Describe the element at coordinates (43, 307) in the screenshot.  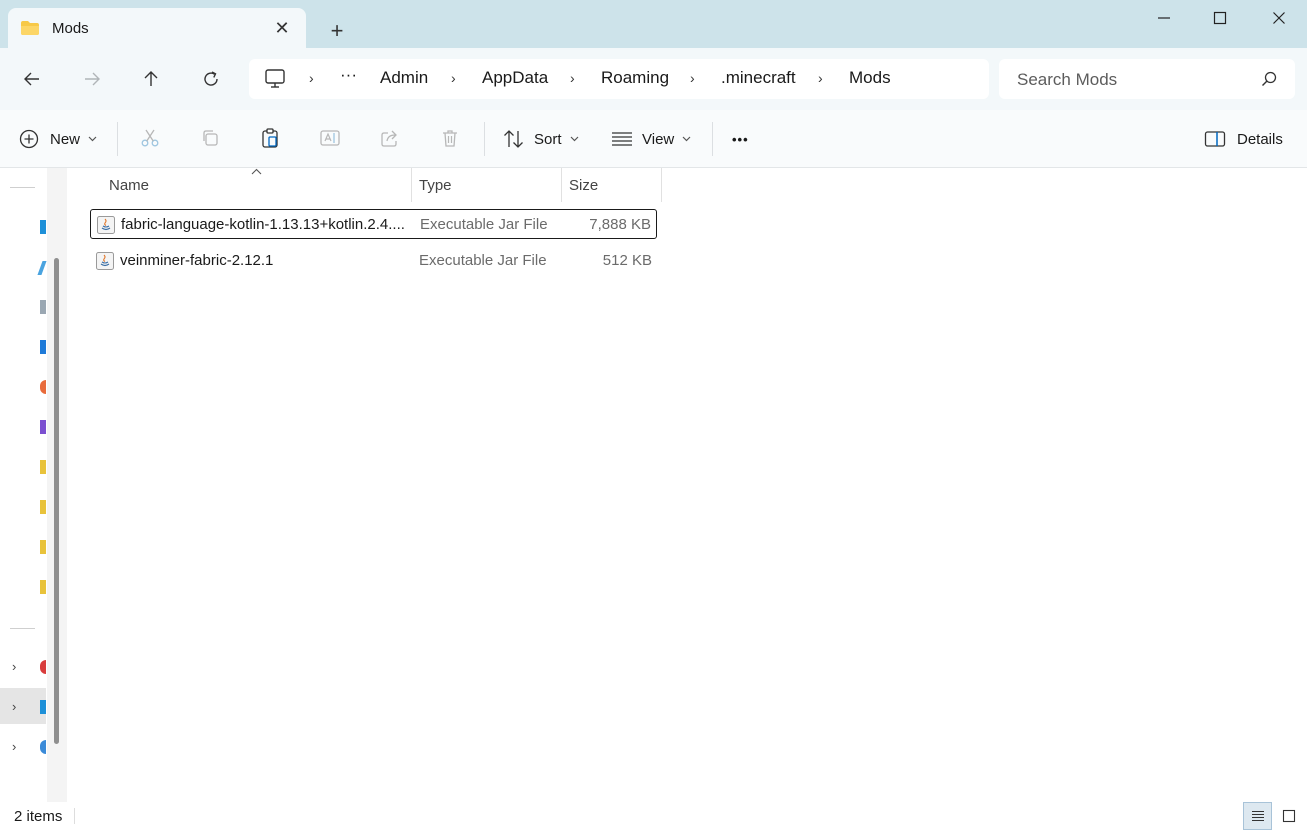
I see `documents-icon` at that location.